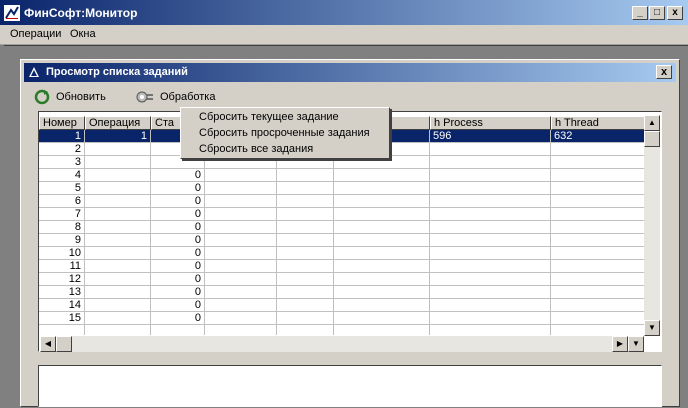  I want to click on menu-reset-all: Сбросить все задания, so click(256, 149).